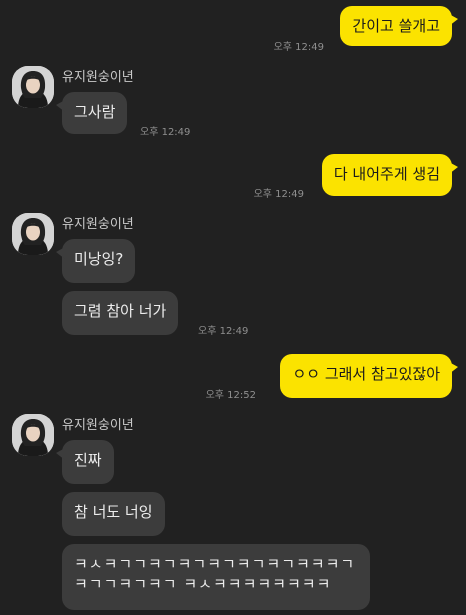 This screenshot has height=615, width=466. I want to click on message-text: 참 너도 너잉, so click(113, 512).